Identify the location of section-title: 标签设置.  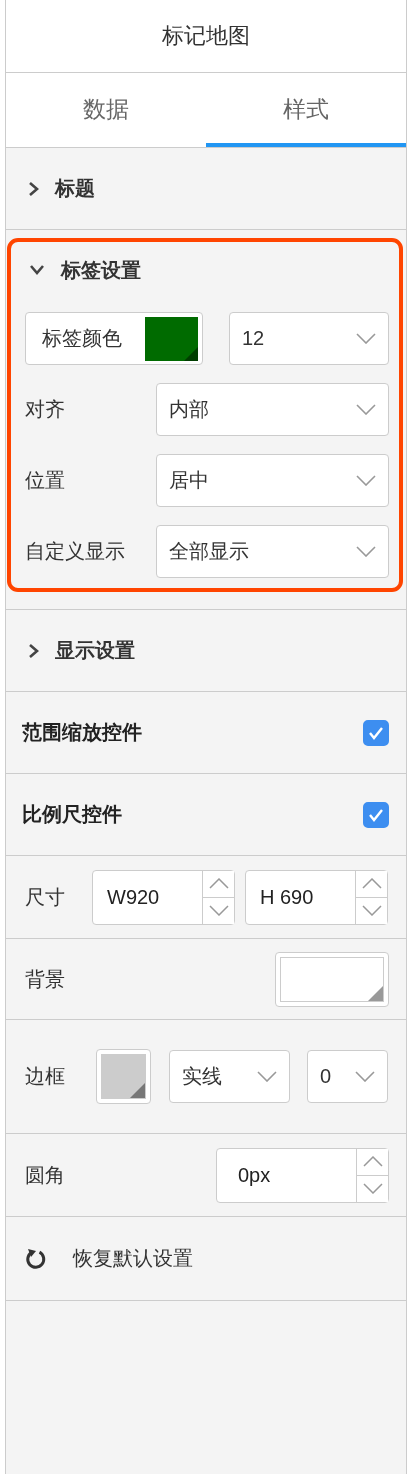
(101, 270).